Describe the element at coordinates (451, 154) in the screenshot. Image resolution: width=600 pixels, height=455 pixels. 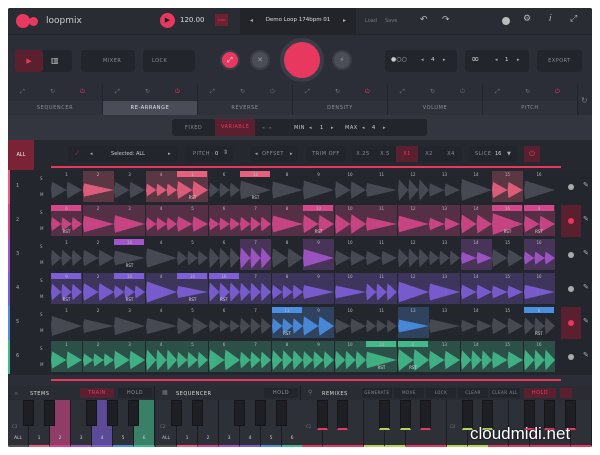
I see `speed-option: X4` at that location.